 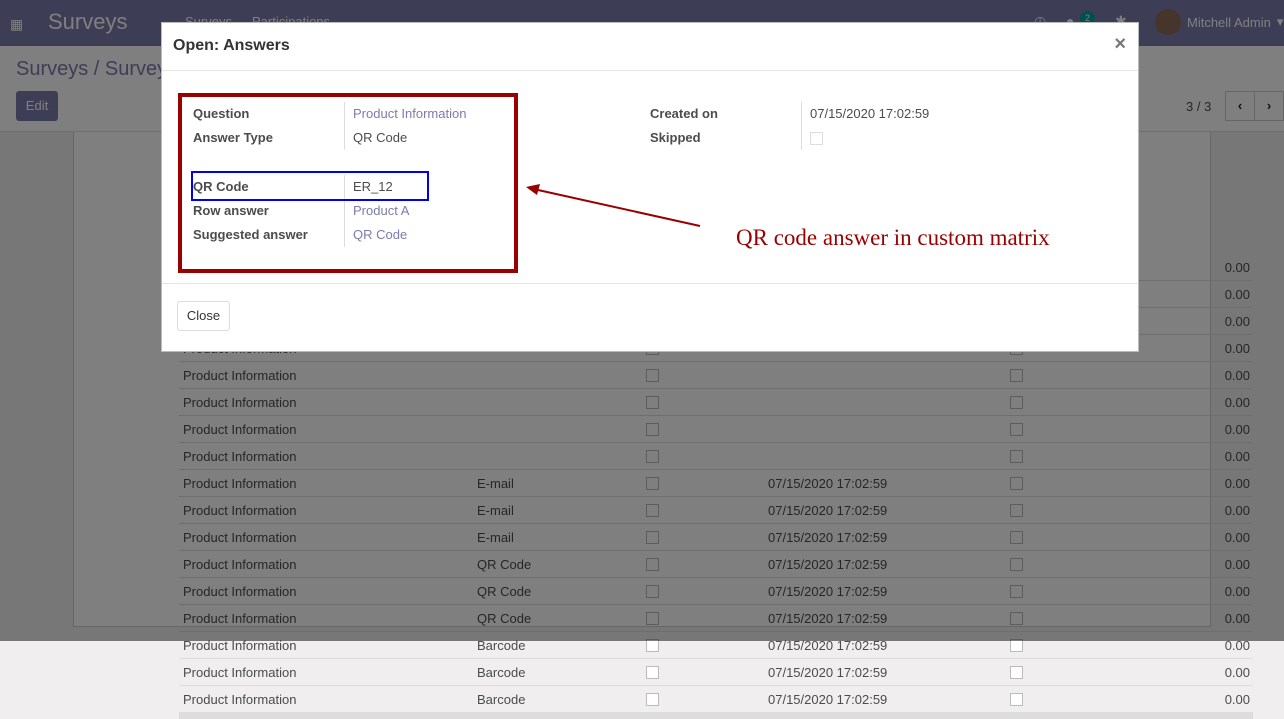 What do you see at coordinates (893, 237) in the screenshot?
I see `annotation-text: QR code answer in custom matrix` at bounding box center [893, 237].